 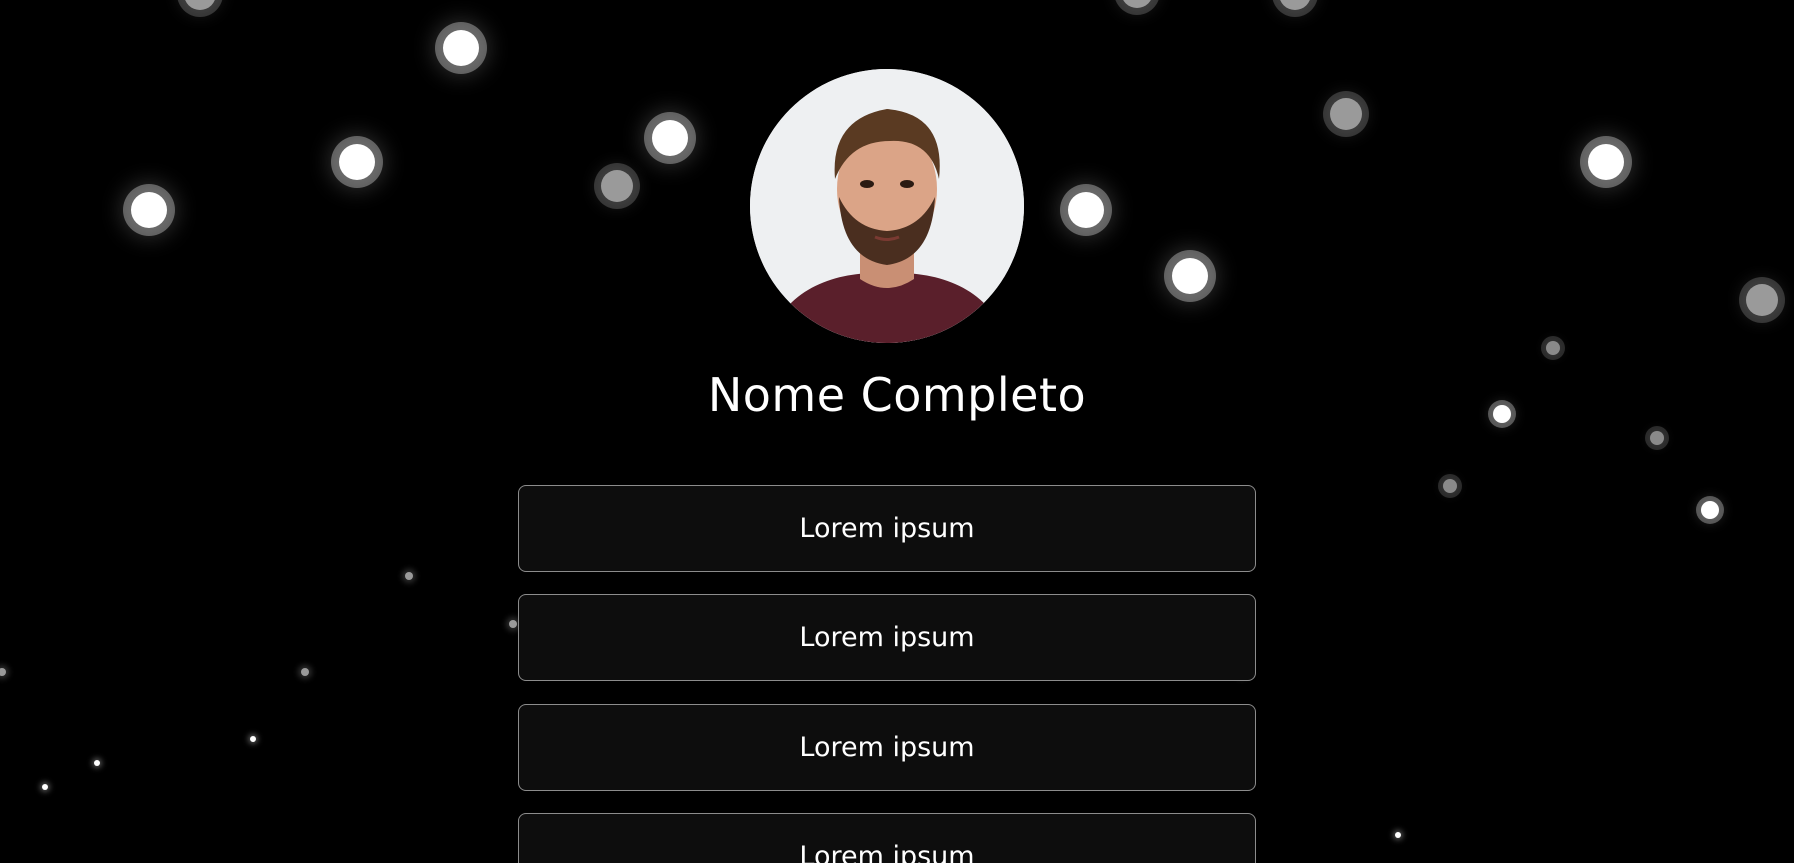 I want to click on profile-name: Nome Completo, so click(x=897, y=395).